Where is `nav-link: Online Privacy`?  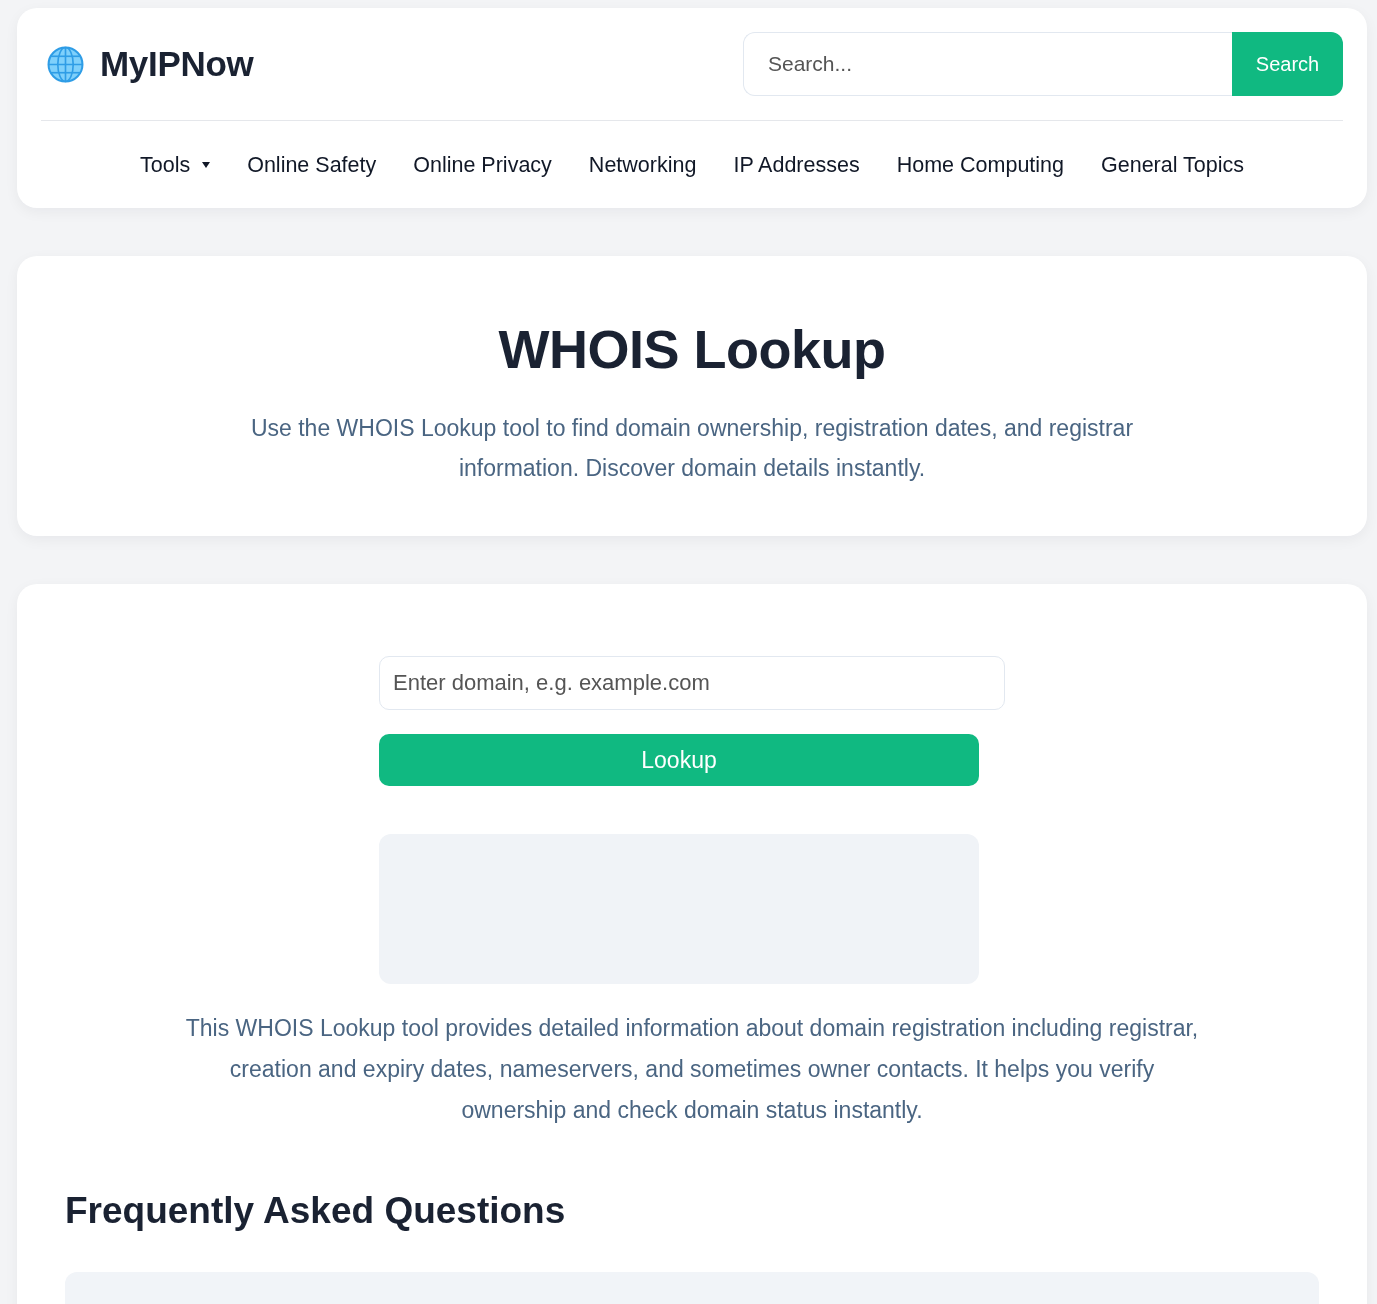
nav-link: Online Privacy is located at coordinates (482, 165).